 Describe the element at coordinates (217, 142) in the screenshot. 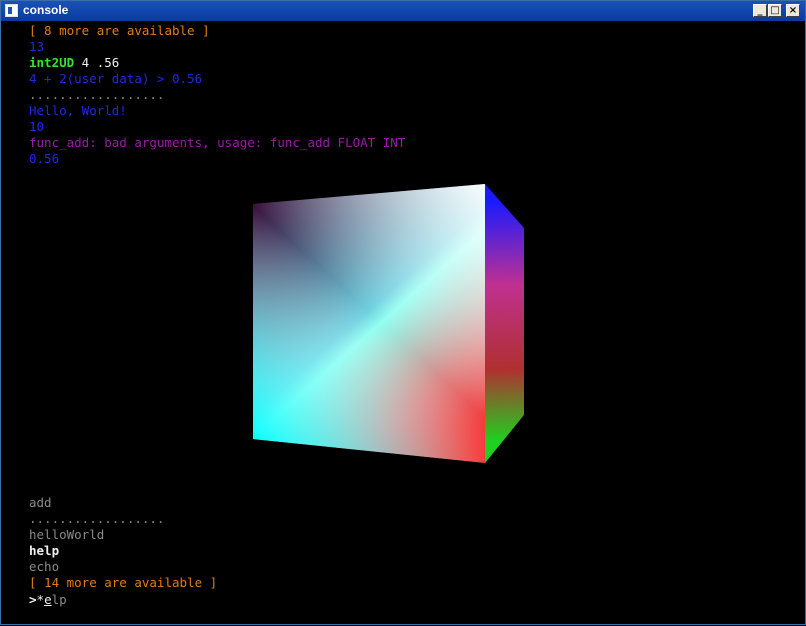

I see `error-line: func_add: bad arguments, usage` at that location.